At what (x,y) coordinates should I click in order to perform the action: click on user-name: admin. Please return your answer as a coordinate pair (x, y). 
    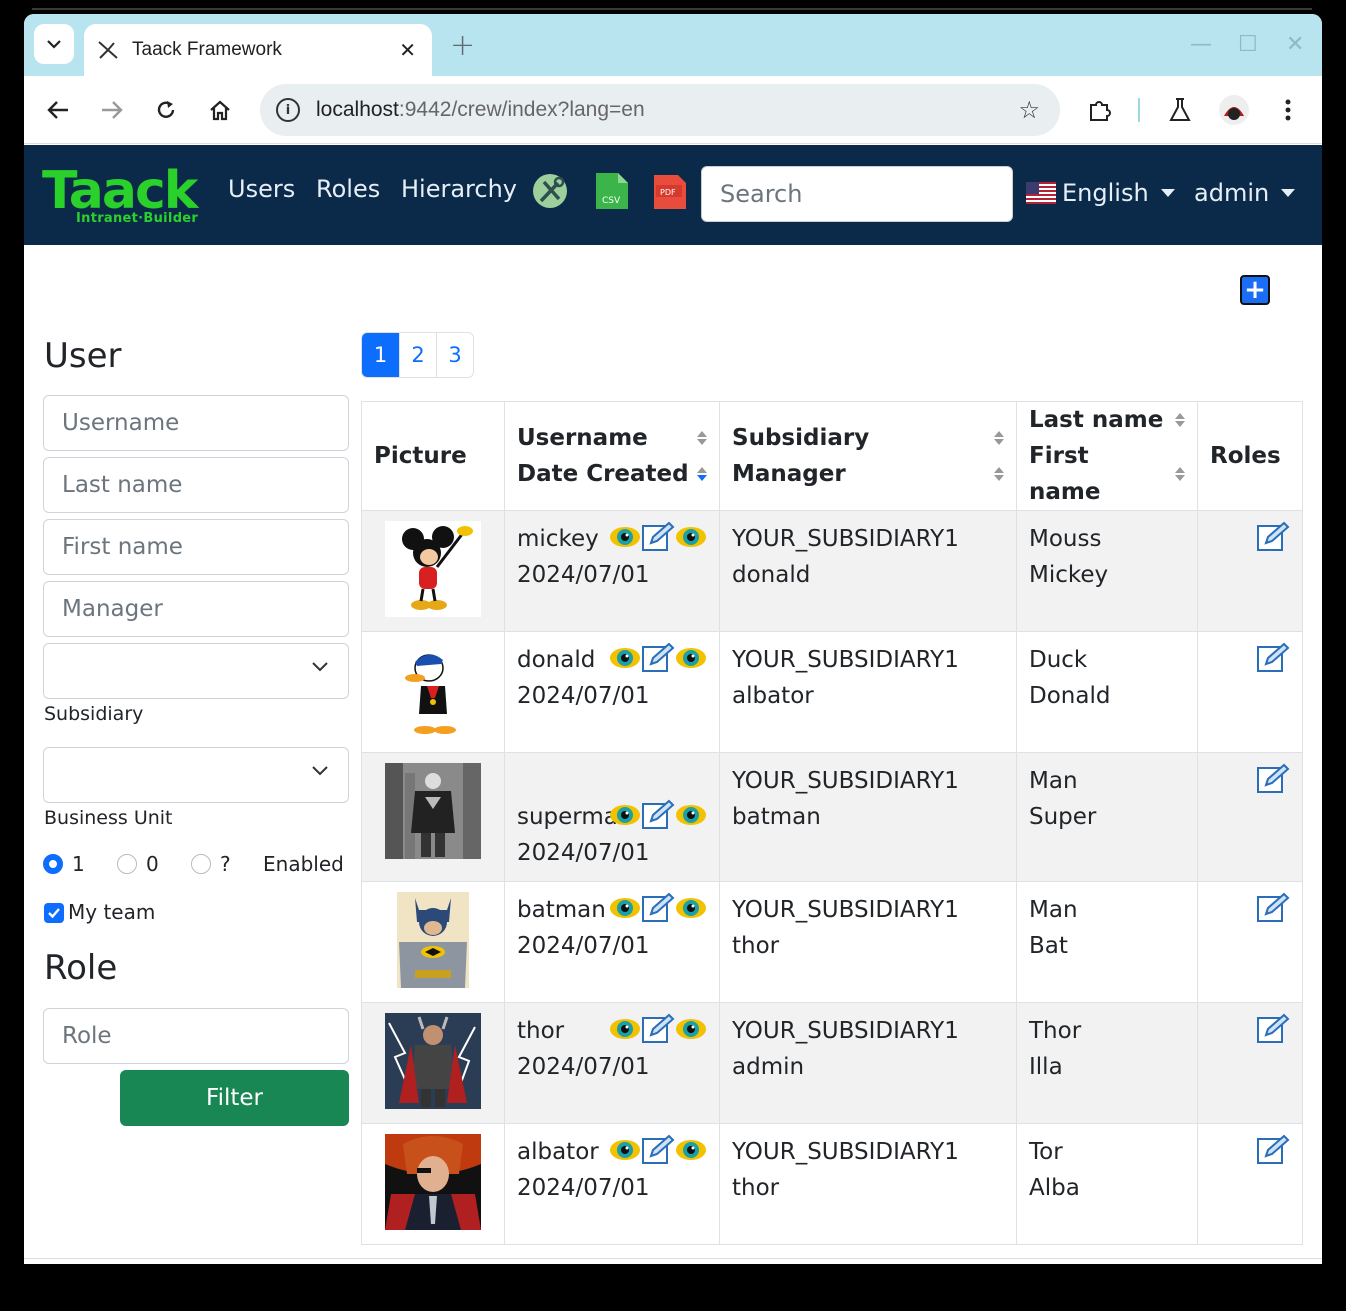
    Looking at the image, I should click on (1232, 193).